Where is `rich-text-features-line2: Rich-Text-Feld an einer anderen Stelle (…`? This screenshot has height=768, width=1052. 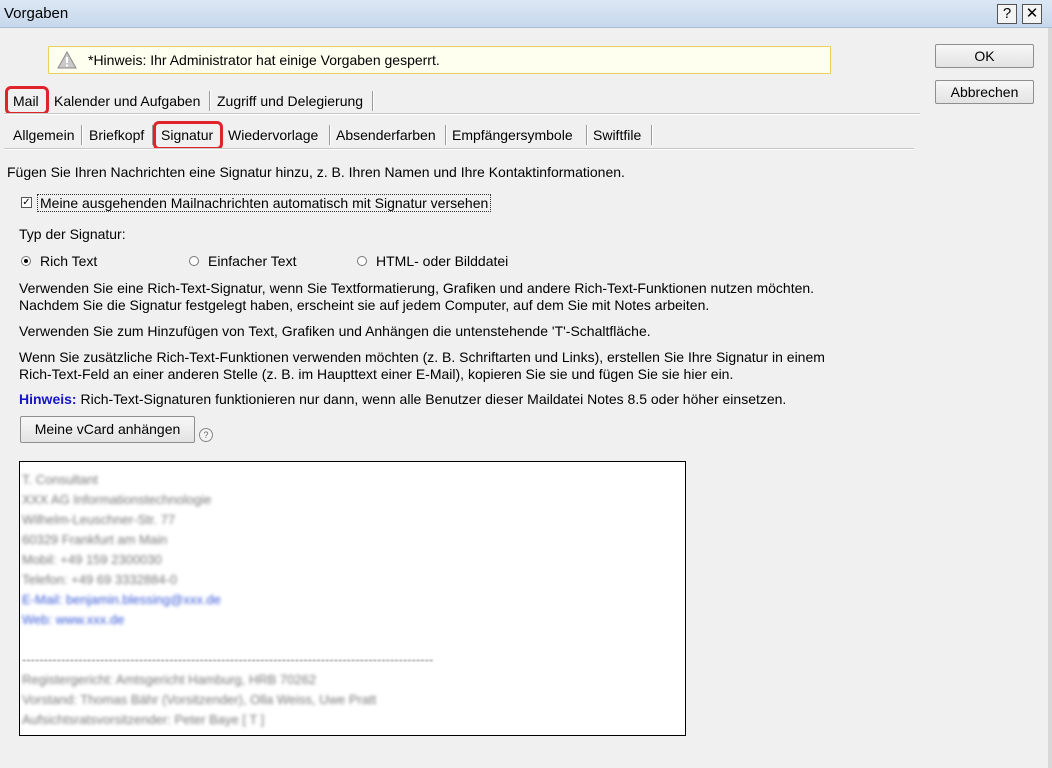
rich-text-features-line2: Rich-Text-Feld an einer anderen Stelle (… is located at coordinates (376, 374).